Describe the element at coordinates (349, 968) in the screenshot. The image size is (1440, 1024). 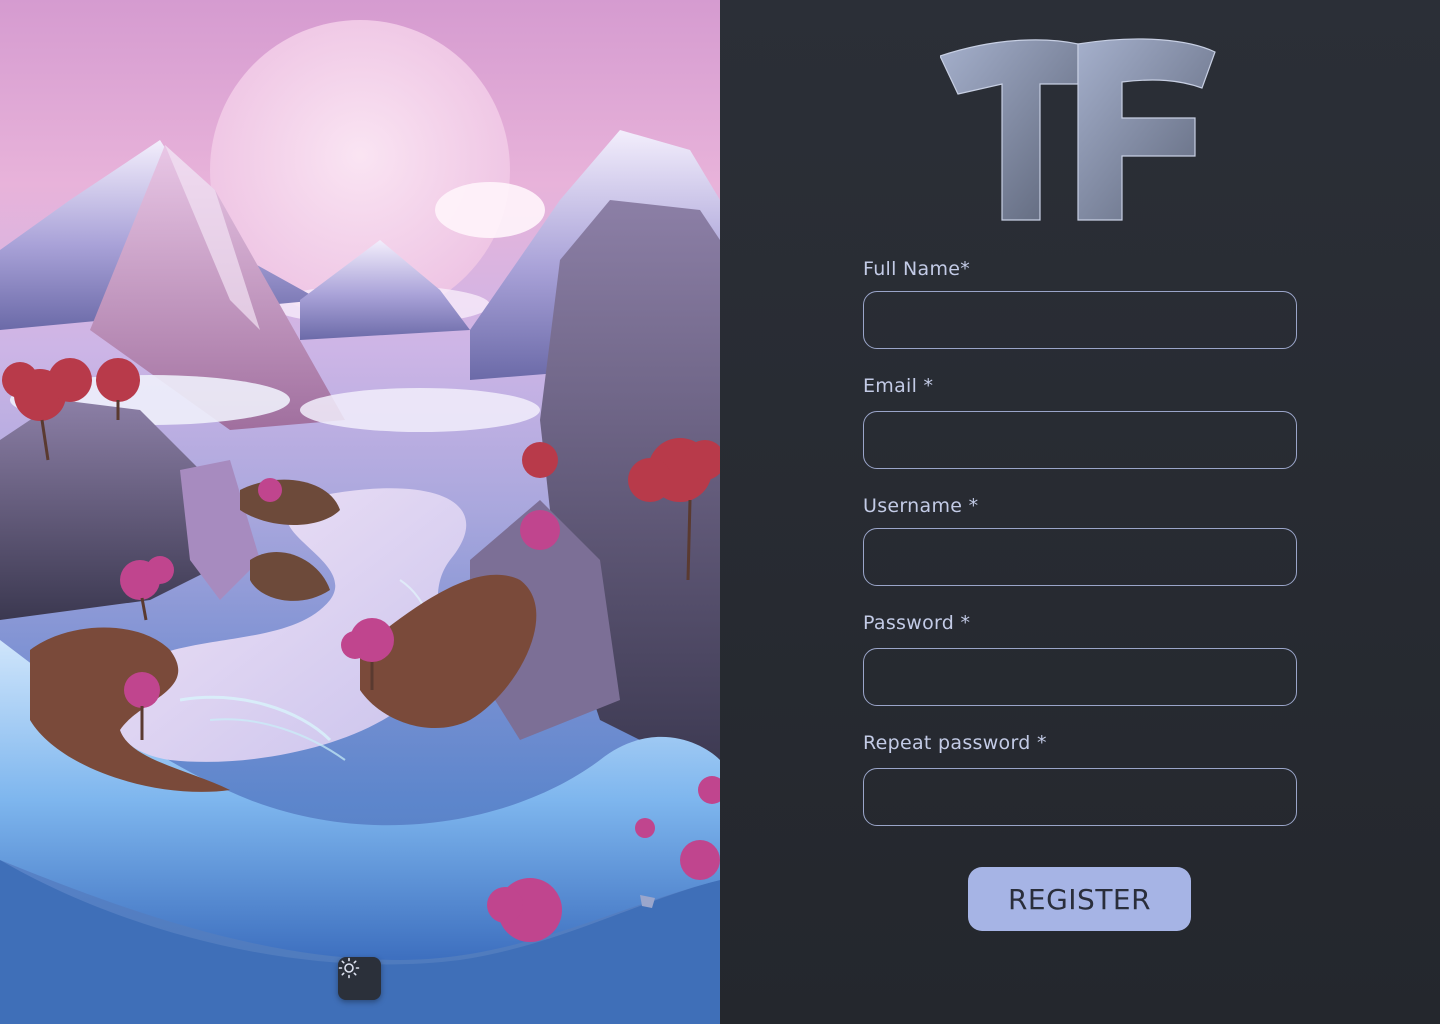
I see `sun-icon` at that location.